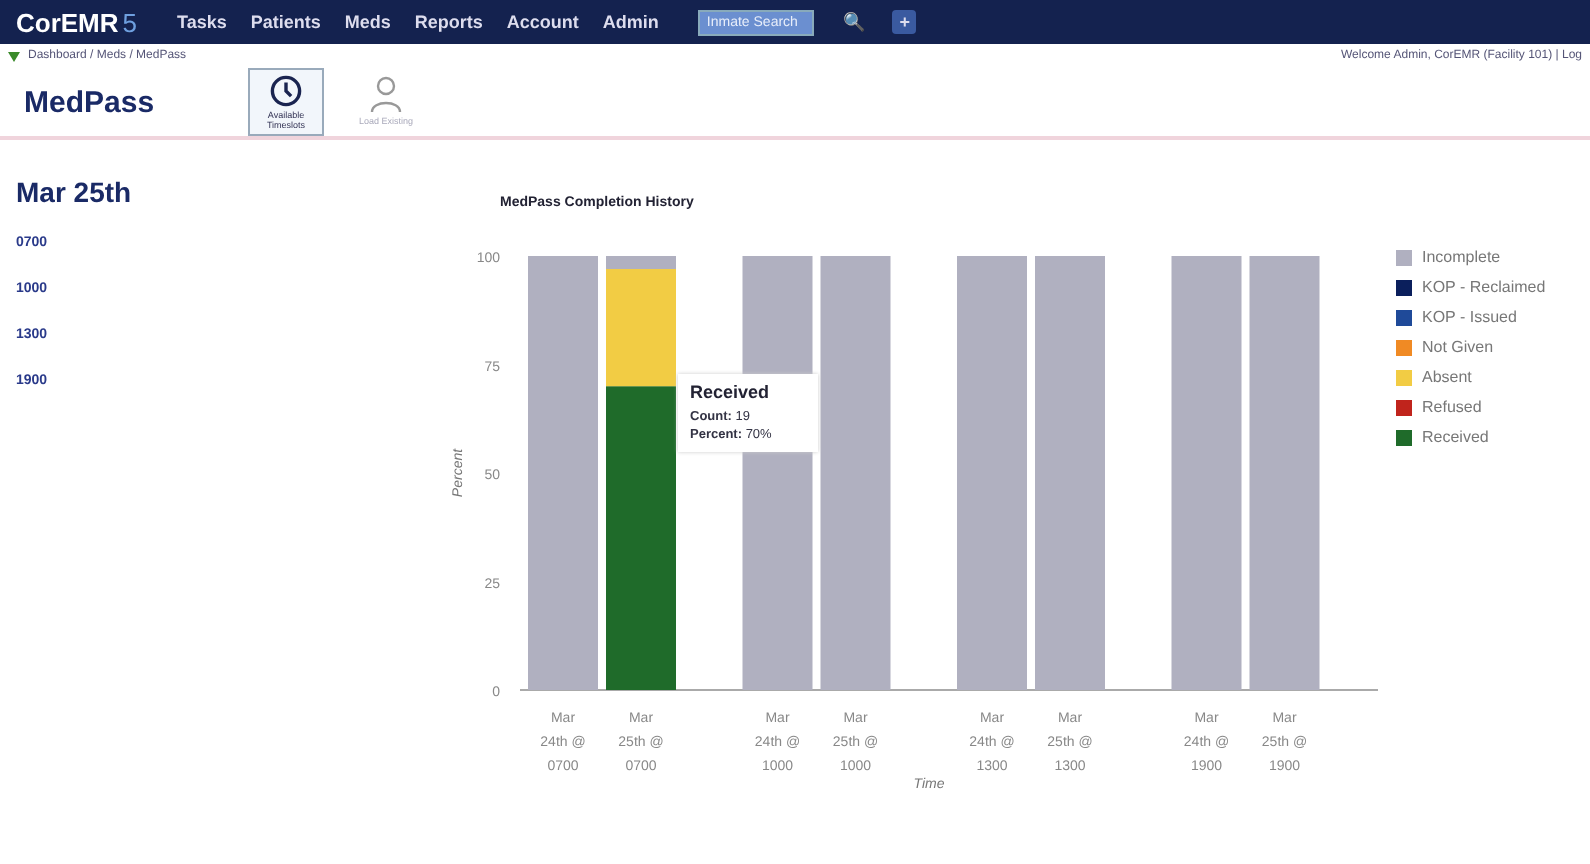  I want to click on page-title: MedPass, so click(90, 102).